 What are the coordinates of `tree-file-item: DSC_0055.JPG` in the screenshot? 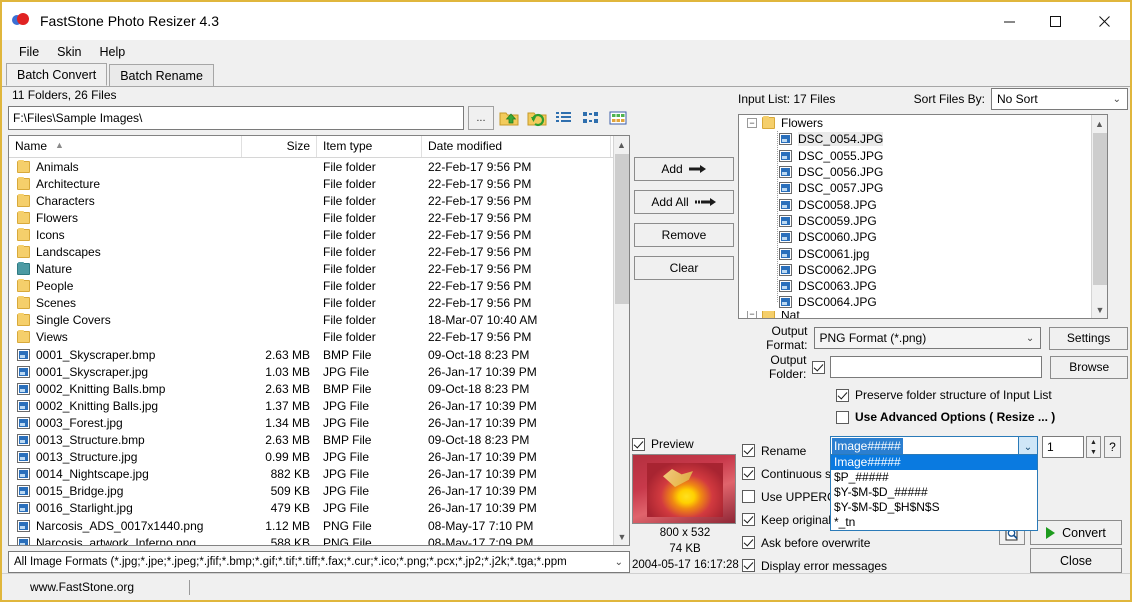 It's located at (923, 156).